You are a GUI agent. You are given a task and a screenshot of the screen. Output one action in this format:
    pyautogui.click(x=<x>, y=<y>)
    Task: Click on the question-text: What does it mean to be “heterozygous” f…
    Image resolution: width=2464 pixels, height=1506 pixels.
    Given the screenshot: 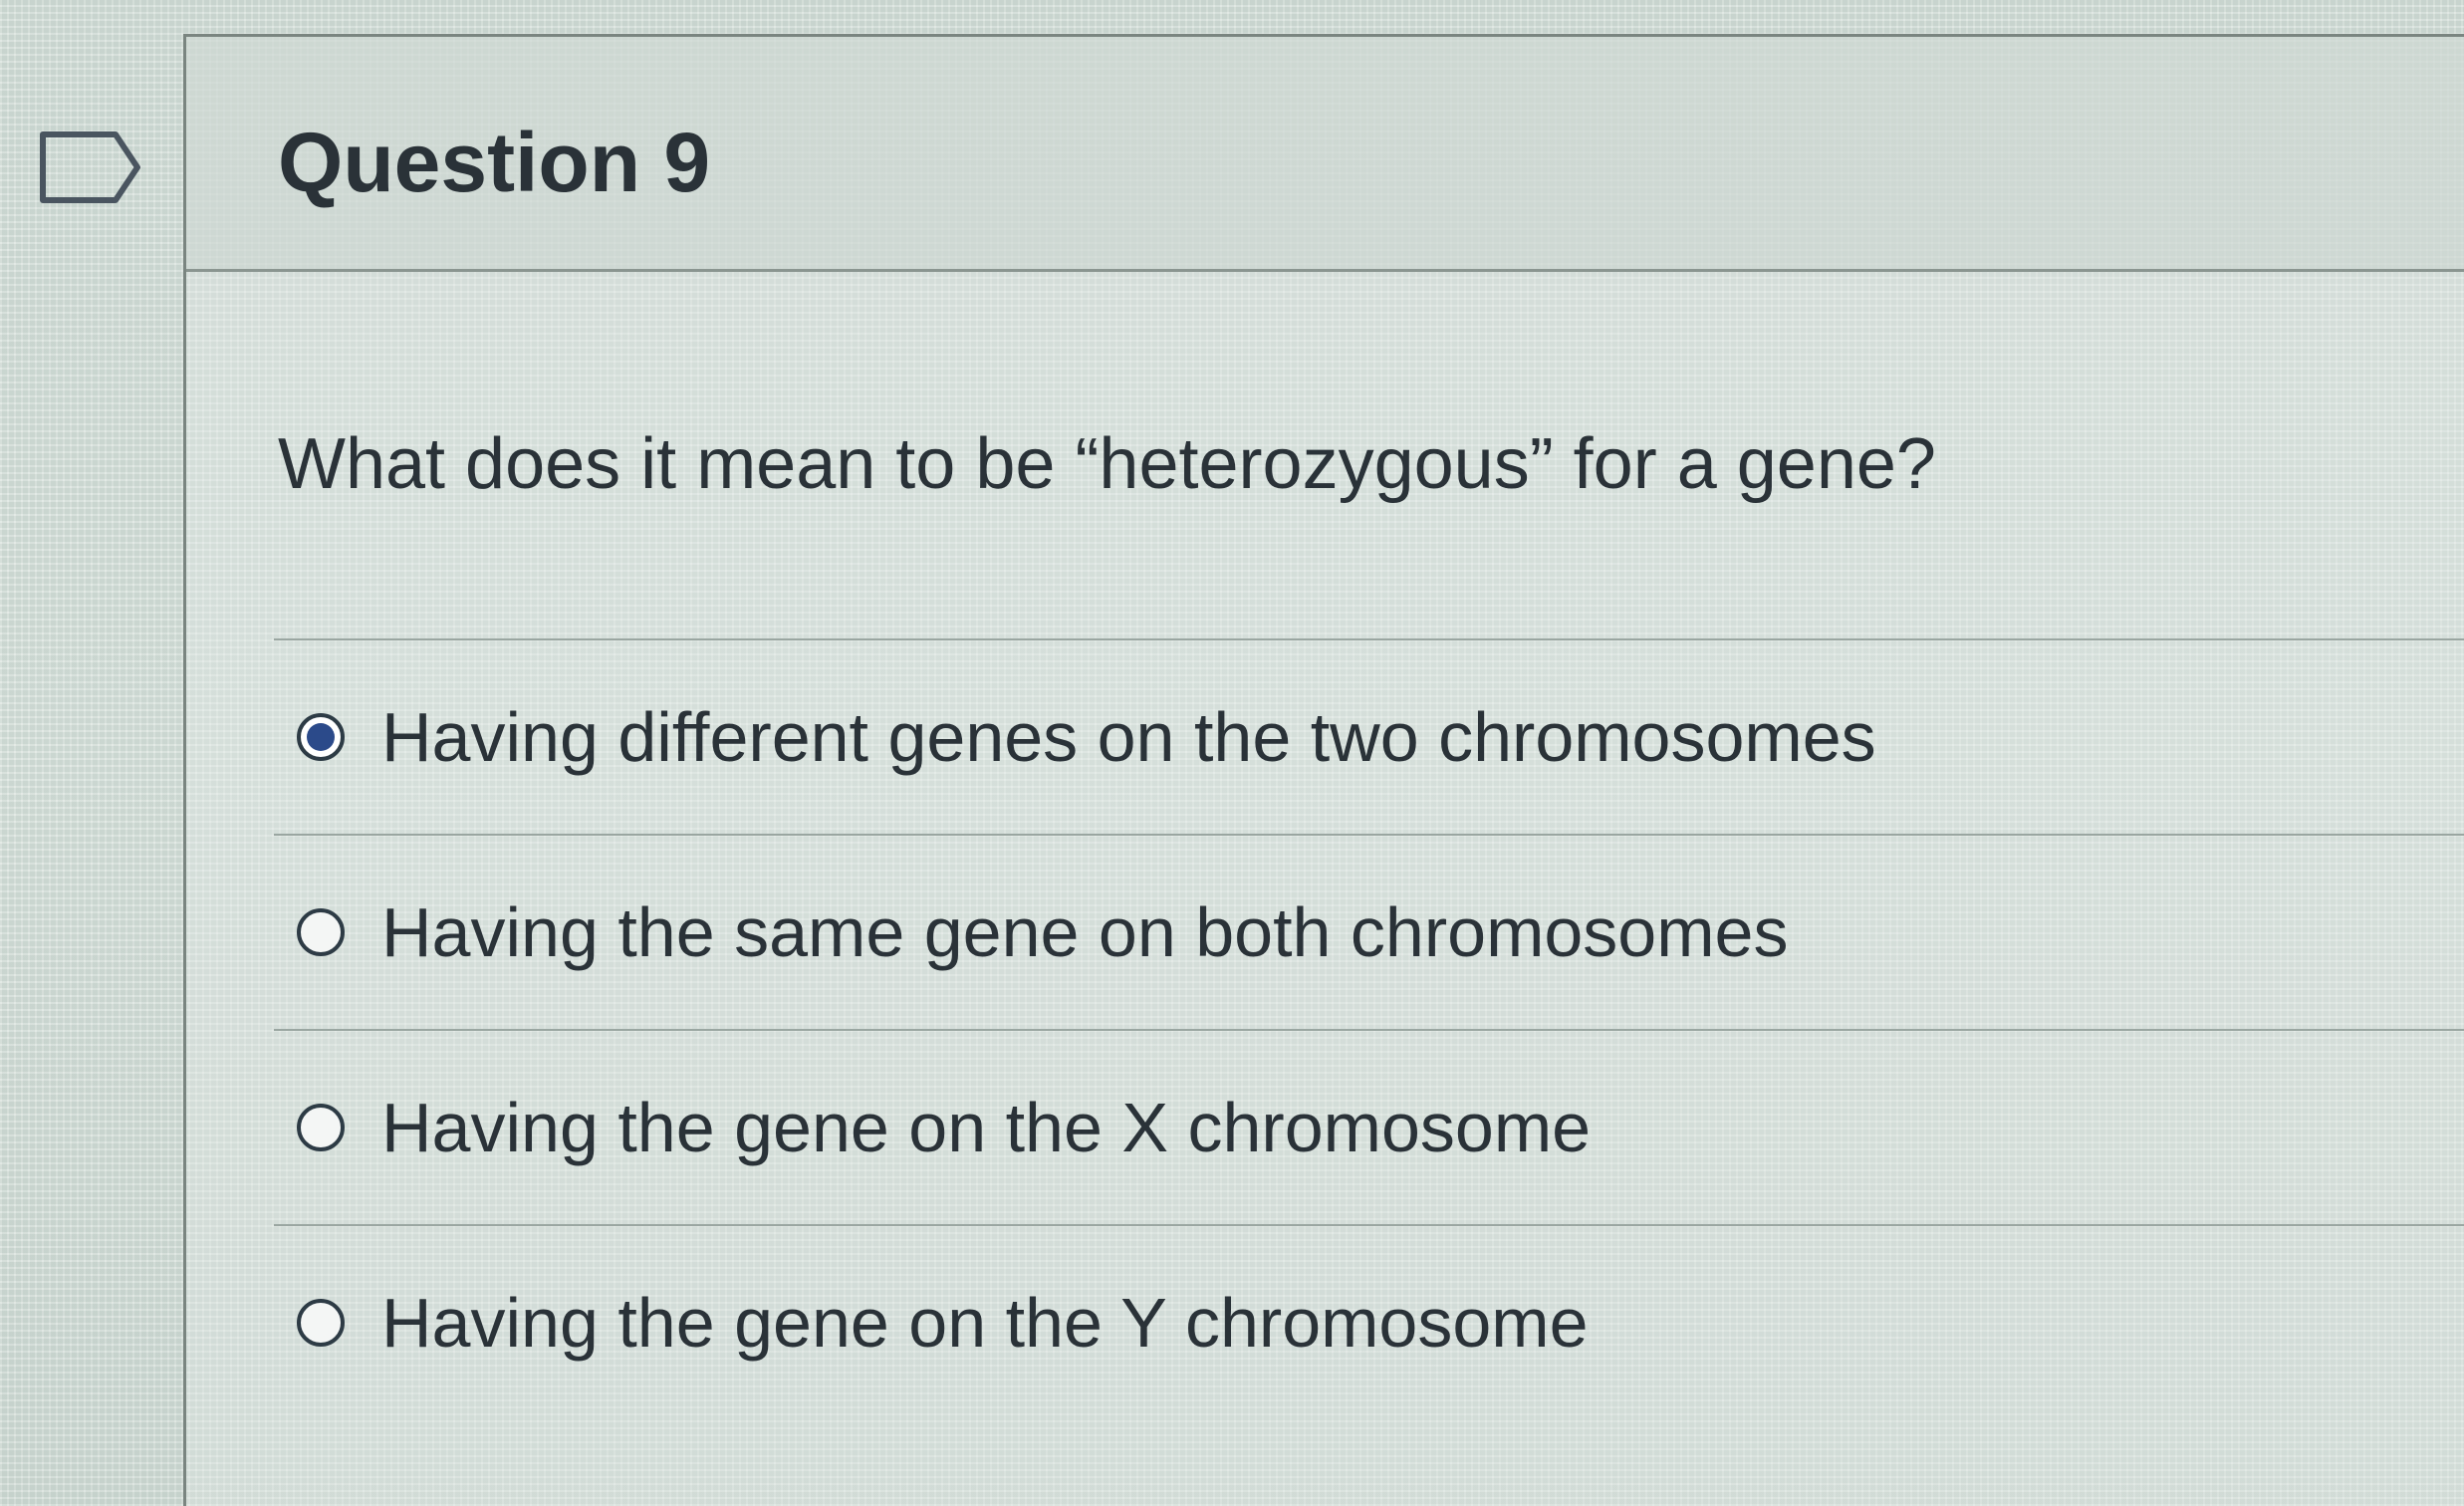 What is the action you would take?
    pyautogui.click(x=1107, y=464)
    